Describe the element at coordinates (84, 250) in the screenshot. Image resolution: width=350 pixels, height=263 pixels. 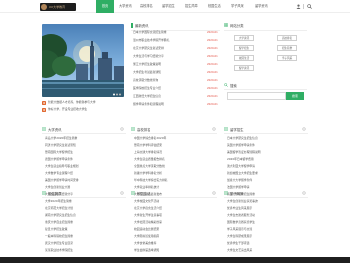
I see `list-item: 某某职业技术学院招生` at that location.